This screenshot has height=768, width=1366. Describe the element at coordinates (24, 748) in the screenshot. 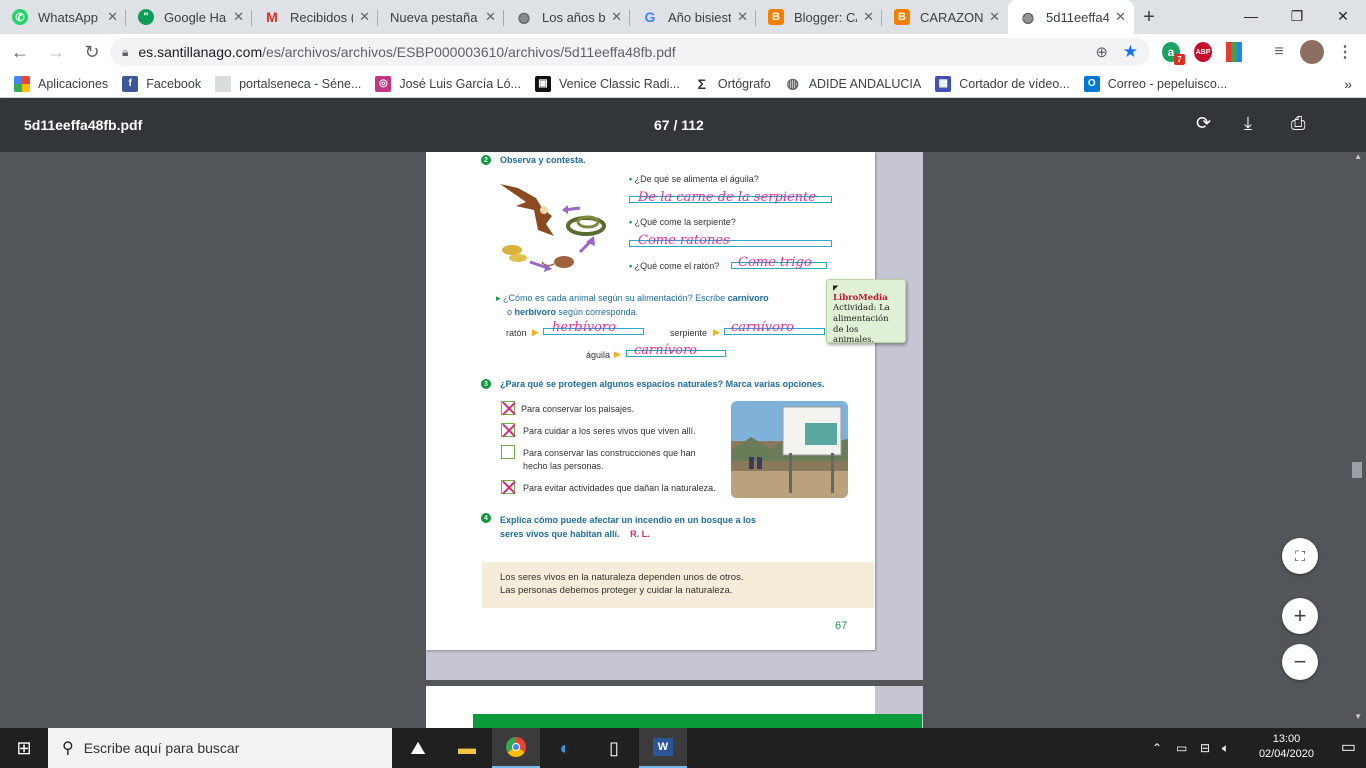

I see `windows-start-icon: ⊞` at that location.